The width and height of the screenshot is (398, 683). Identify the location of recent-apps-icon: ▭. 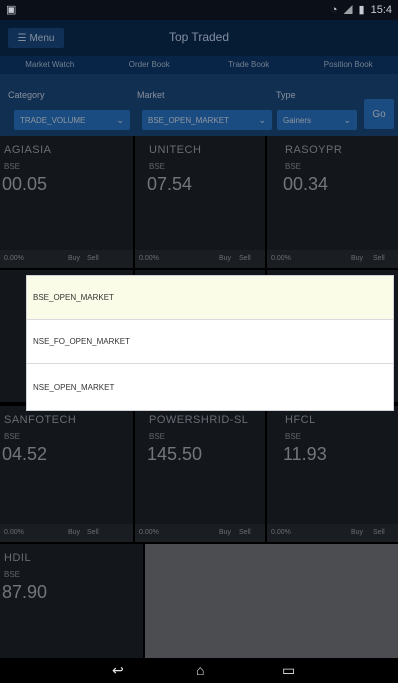
(288, 670).